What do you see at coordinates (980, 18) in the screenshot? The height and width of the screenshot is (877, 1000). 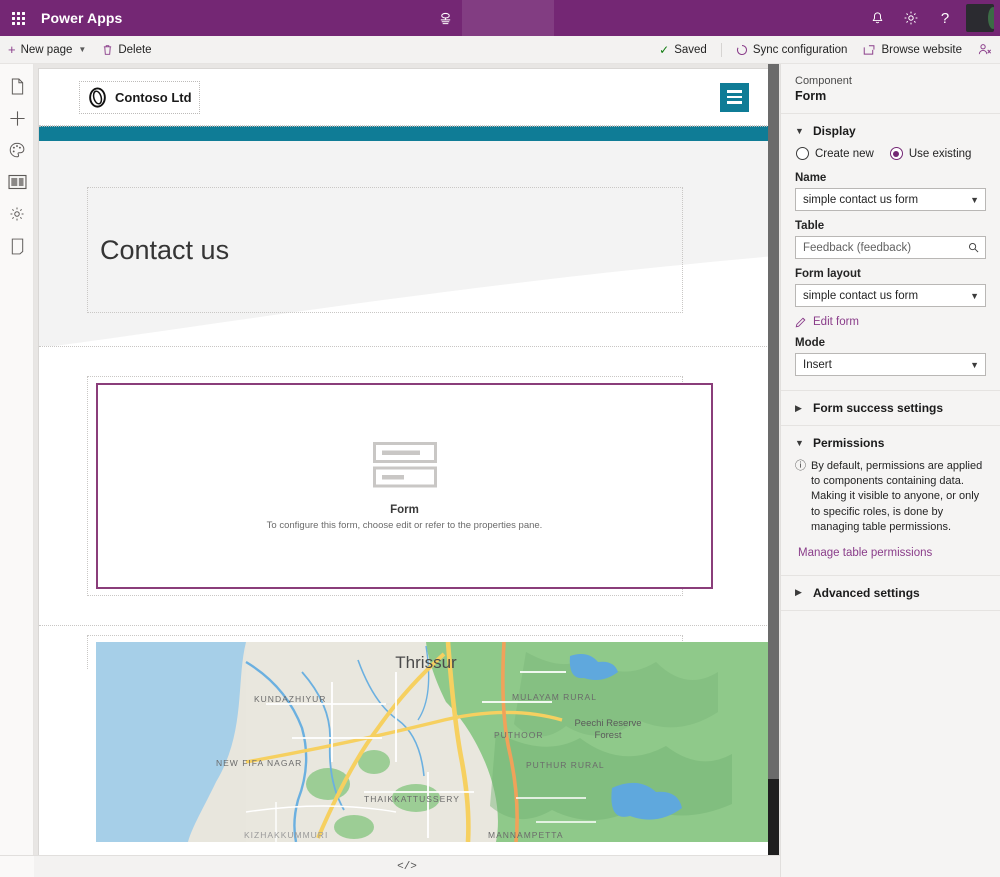 I see `avatar` at bounding box center [980, 18].